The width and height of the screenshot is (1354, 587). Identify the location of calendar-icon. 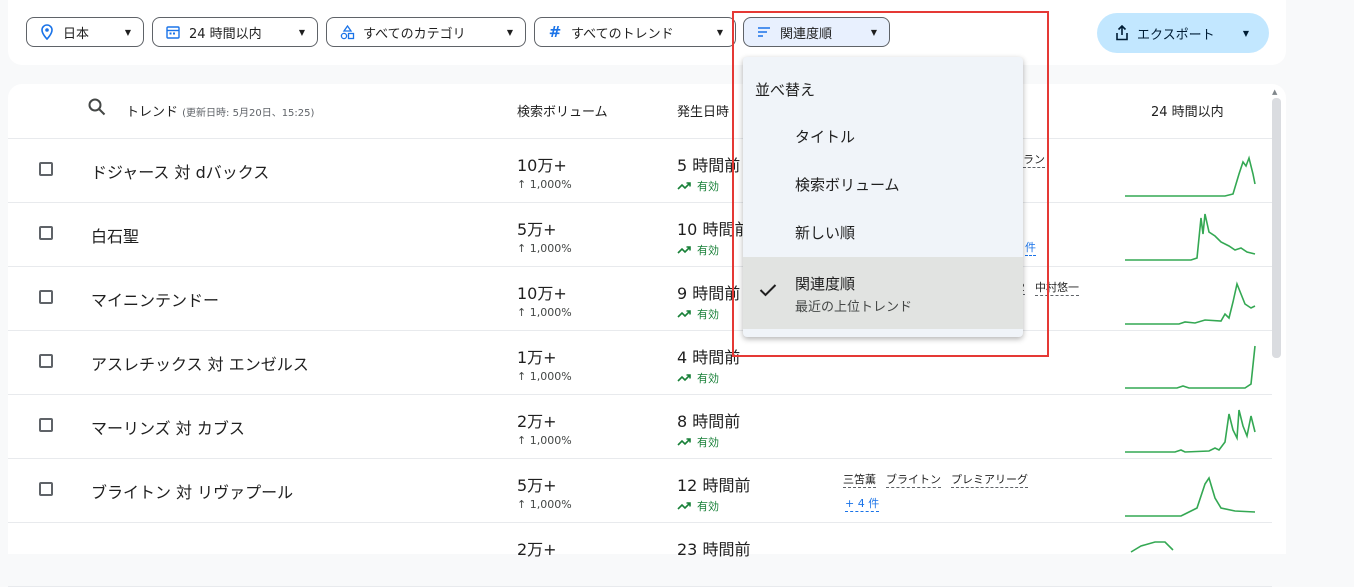
(173, 32).